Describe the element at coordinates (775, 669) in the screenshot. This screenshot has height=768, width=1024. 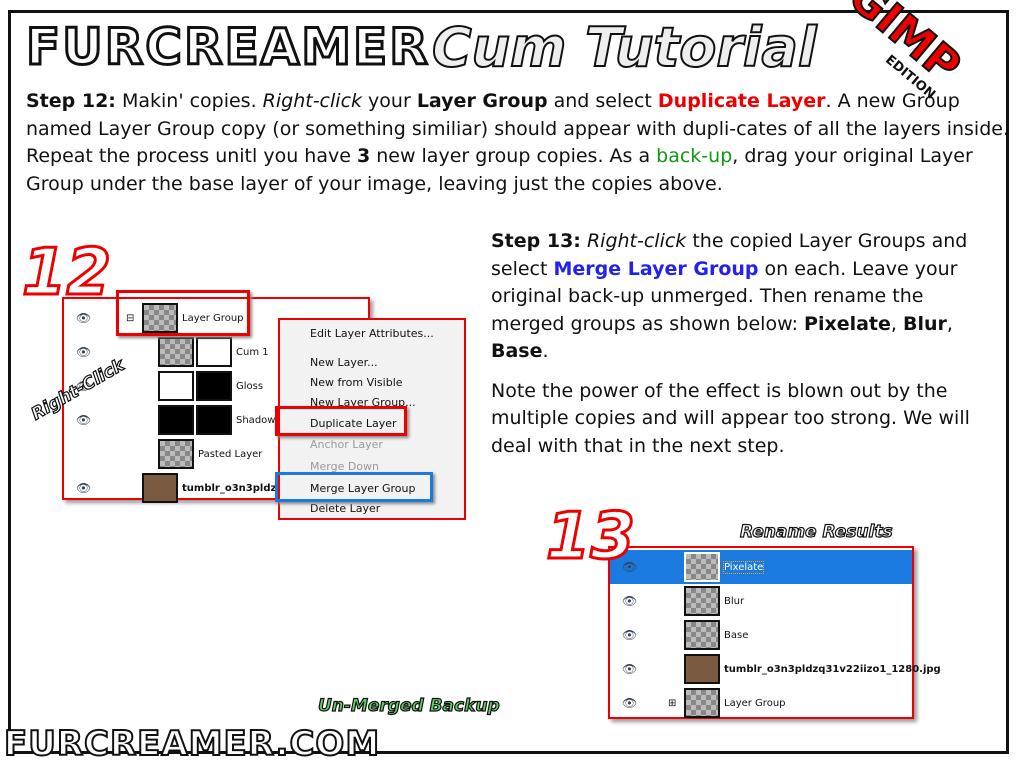
I see `layer-row: 👁 tumblr_o3n3pldzq31v22iizo1_1280.jpg` at that location.